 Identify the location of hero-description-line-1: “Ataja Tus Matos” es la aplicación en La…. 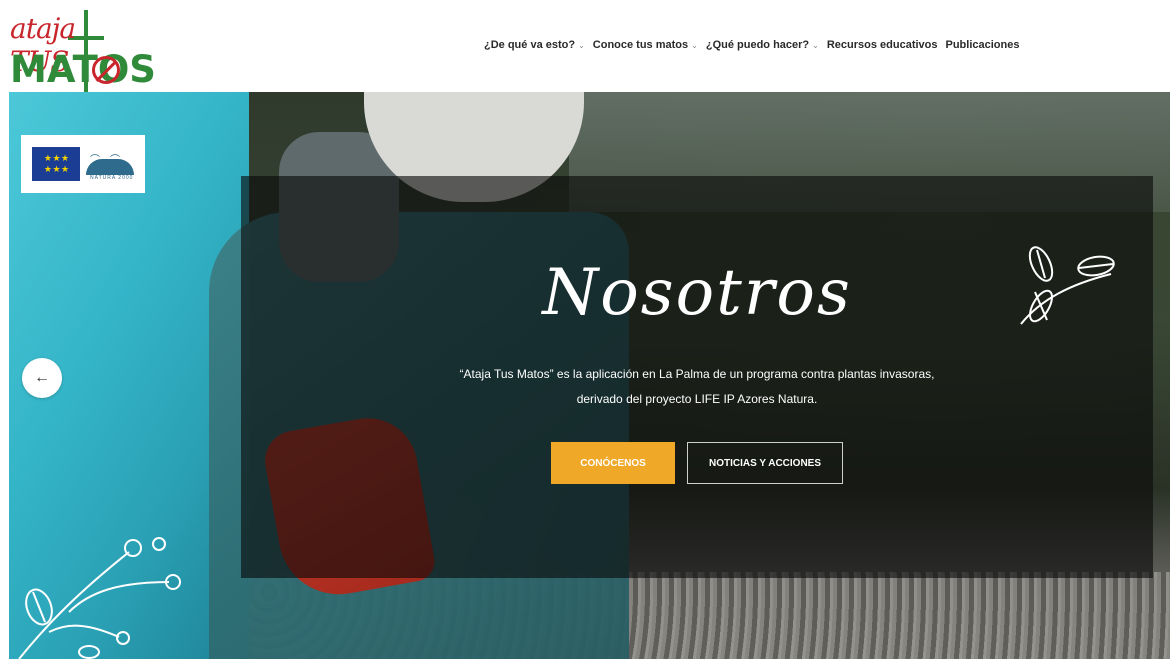
(697, 374).